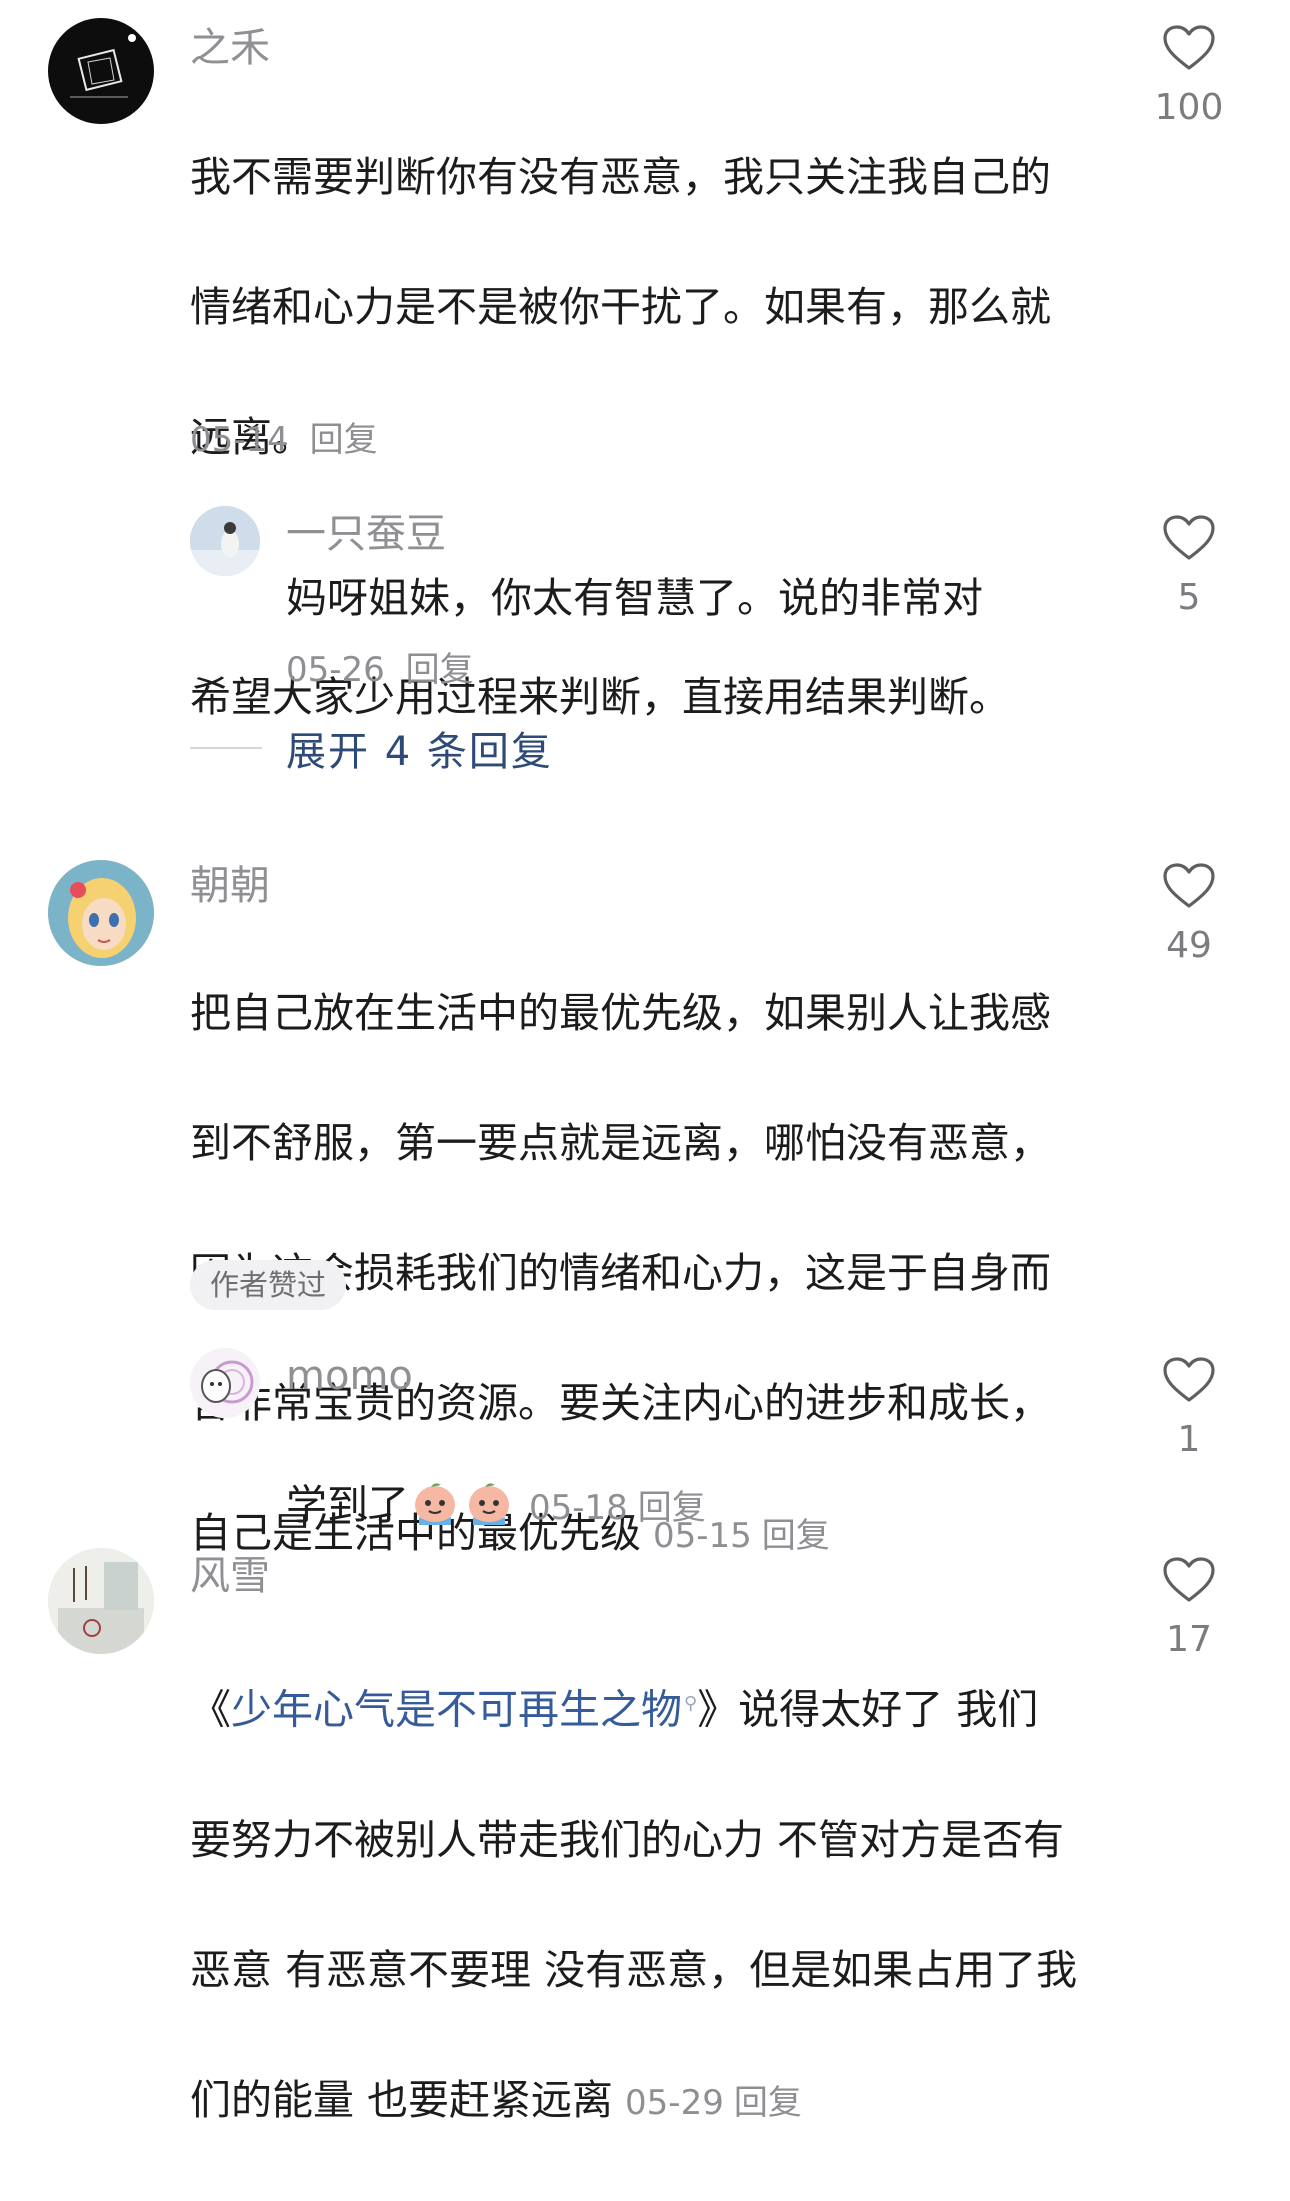  I want to click on like-count: 100, so click(1189, 107).